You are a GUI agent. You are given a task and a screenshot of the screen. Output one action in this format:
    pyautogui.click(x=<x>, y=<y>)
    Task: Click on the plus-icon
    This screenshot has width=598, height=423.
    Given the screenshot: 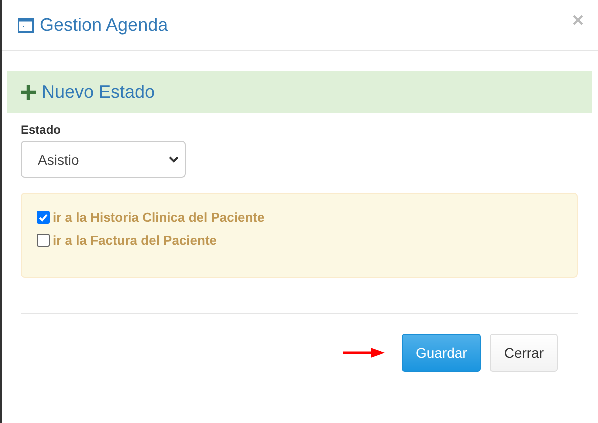 What is the action you would take?
    pyautogui.click(x=28, y=92)
    